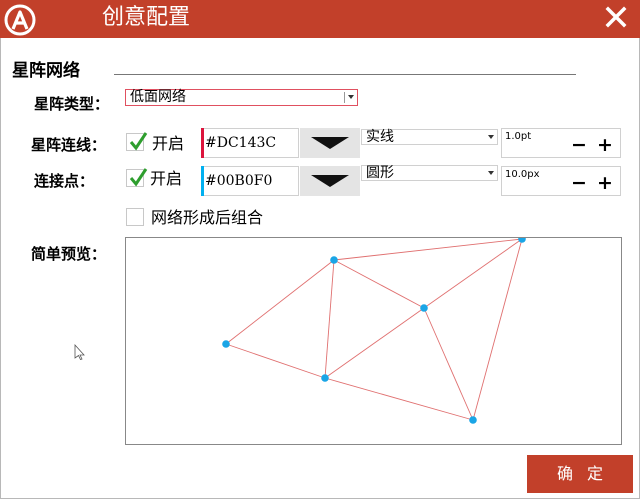 The image size is (640, 499). What do you see at coordinates (579, 183) in the screenshot?
I see `point-size-minus-button: −` at bounding box center [579, 183].